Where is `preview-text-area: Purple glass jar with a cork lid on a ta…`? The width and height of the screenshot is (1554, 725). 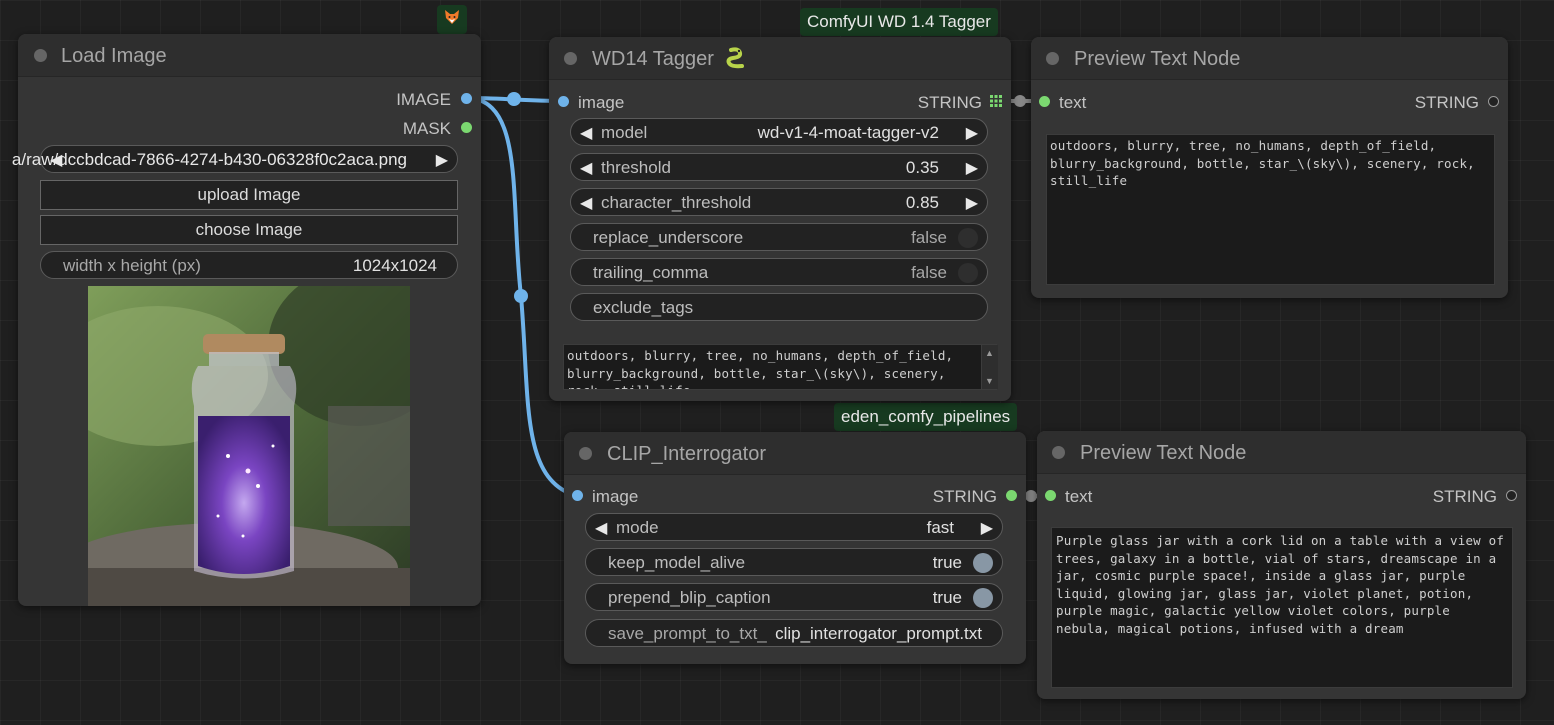 preview-text-area: Purple glass jar with a cork lid on a ta… is located at coordinates (1282, 607).